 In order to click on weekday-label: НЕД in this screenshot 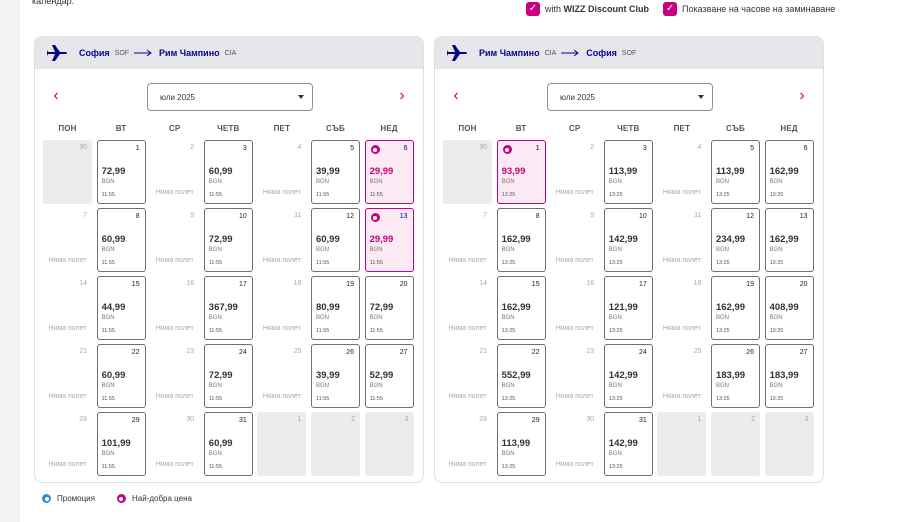, I will do `click(389, 128)`.